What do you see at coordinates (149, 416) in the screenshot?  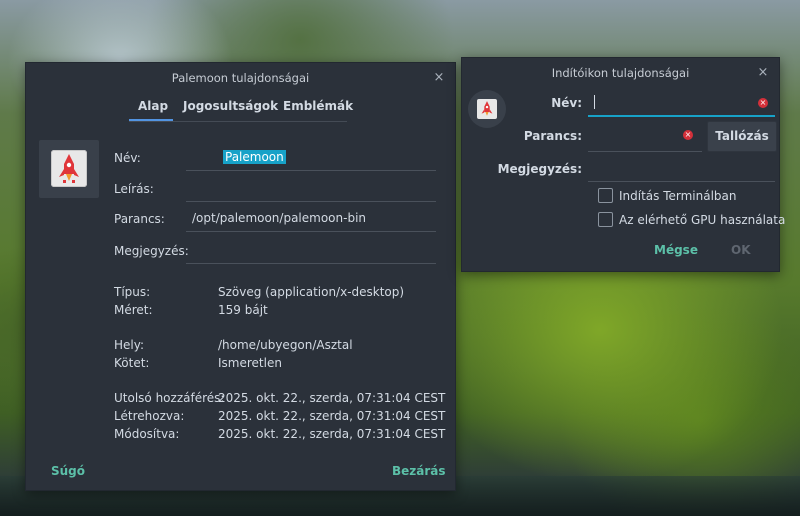 I see `created-label: Létrehozva:` at bounding box center [149, 416].